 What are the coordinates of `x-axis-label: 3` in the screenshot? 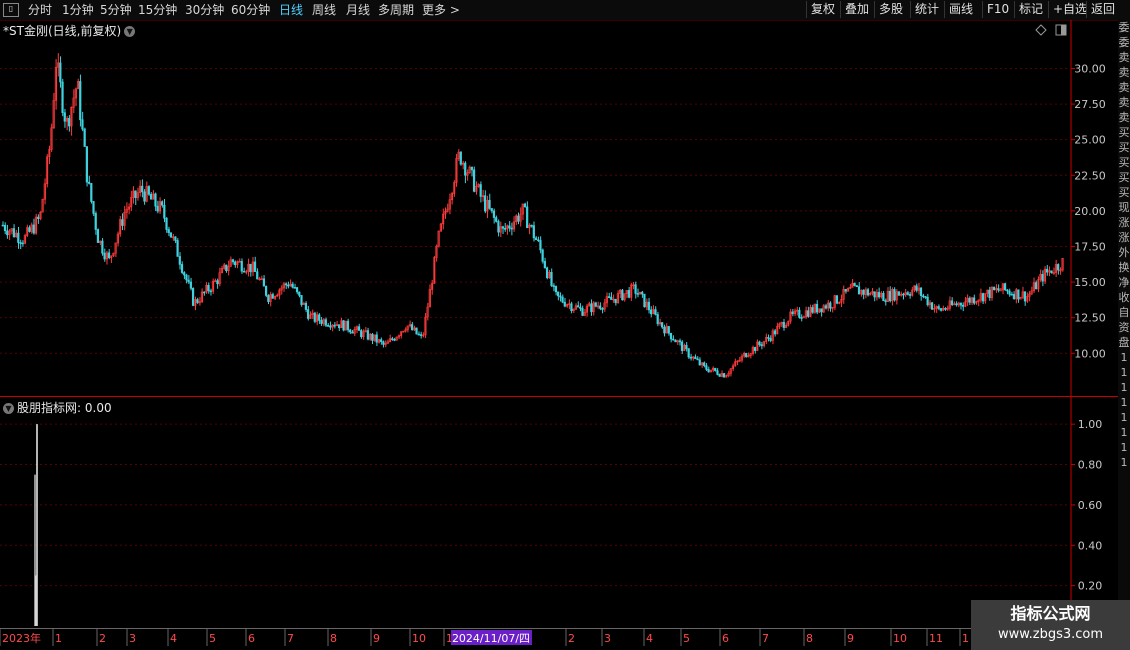 It's located at (607, 638).